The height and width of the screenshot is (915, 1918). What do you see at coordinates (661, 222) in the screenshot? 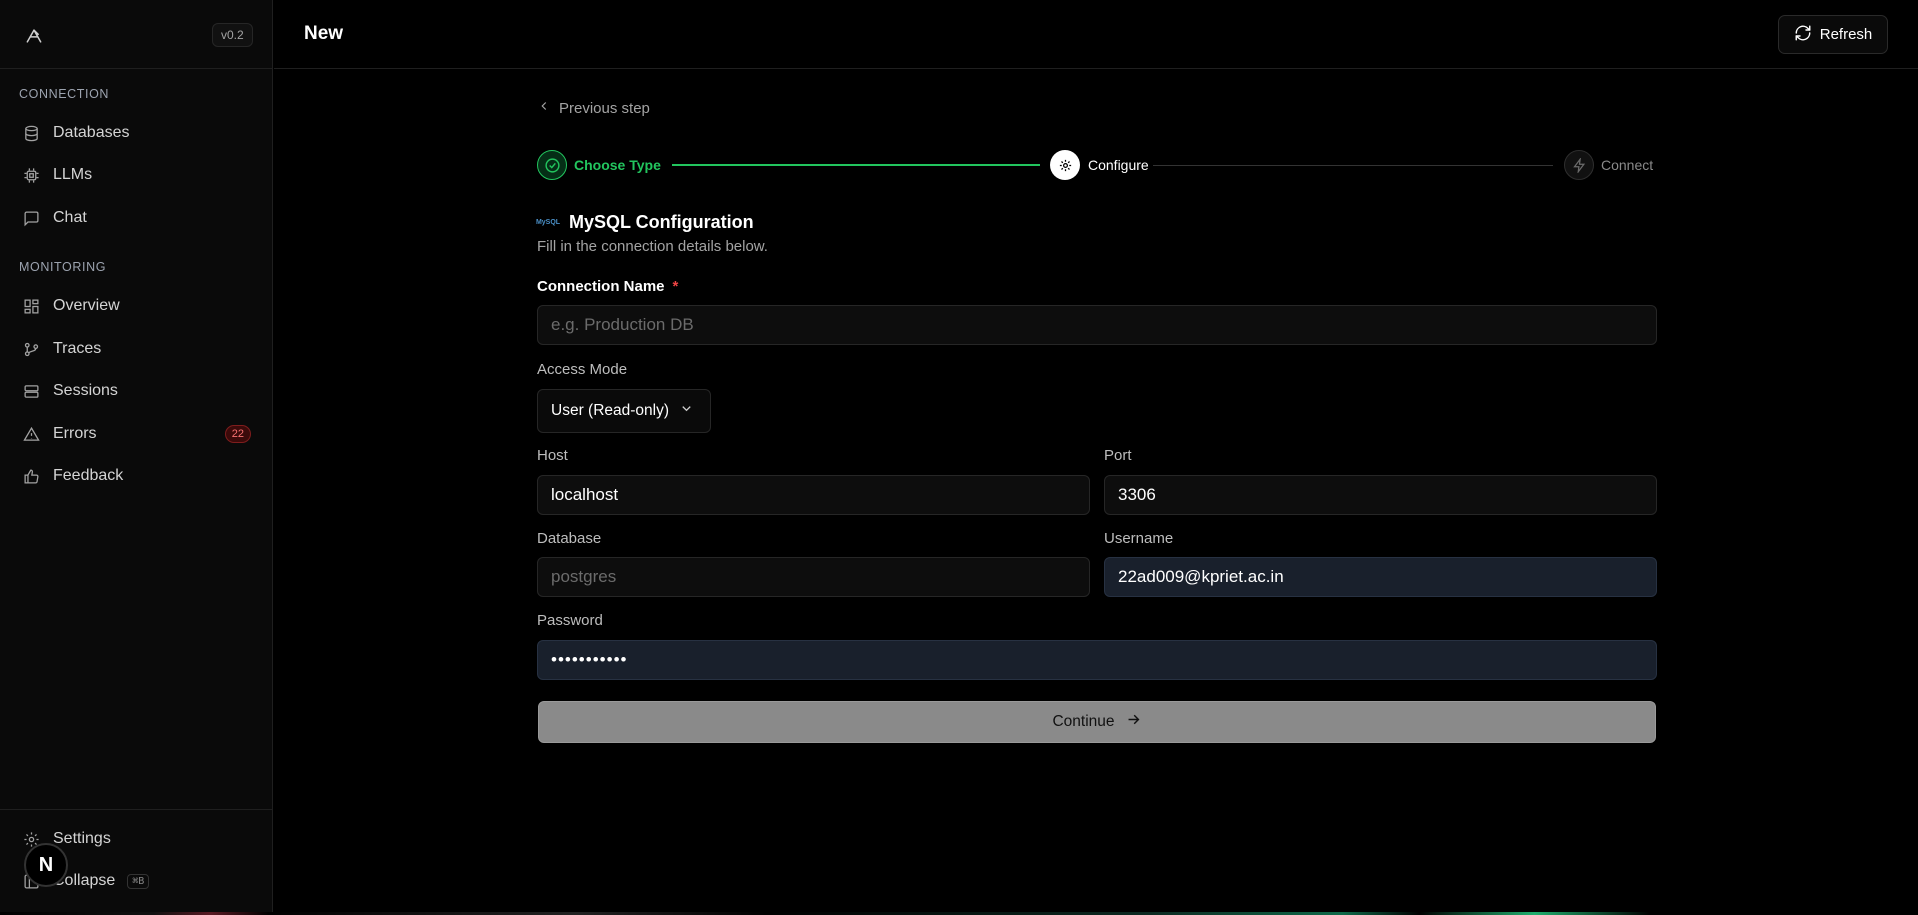
I see `form-title-text: MySQL Configuration` at bounding box center [661, 222].